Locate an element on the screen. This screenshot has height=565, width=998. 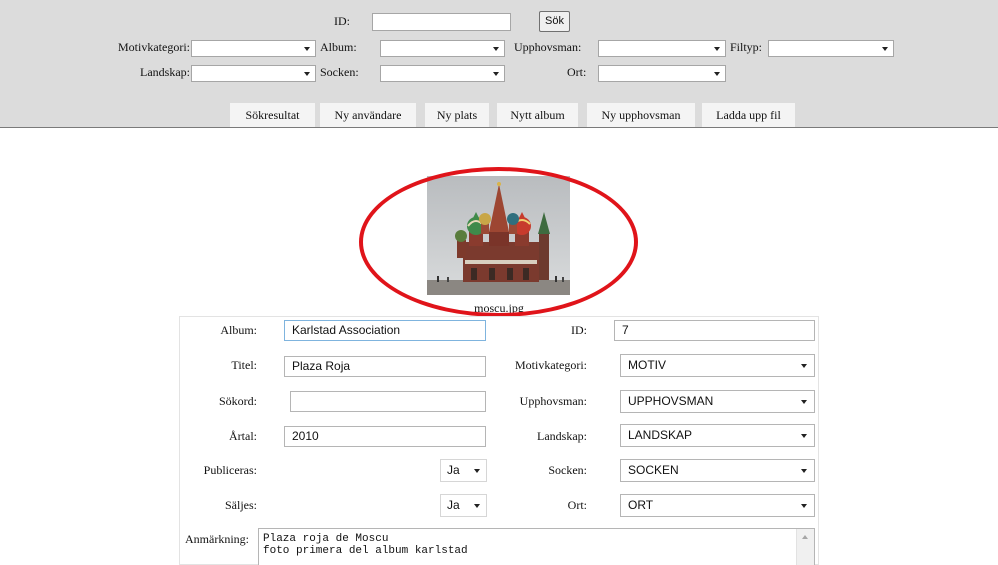
ort-value: ORT is located at coordinates (641, 505).